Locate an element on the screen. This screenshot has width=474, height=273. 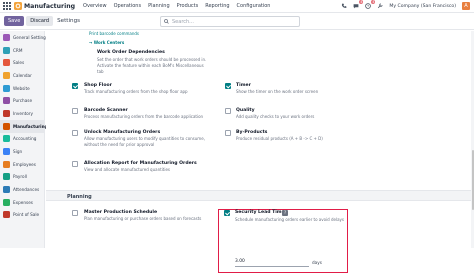
sidebar-item-label: Sales is located at coordinates (19, 63).